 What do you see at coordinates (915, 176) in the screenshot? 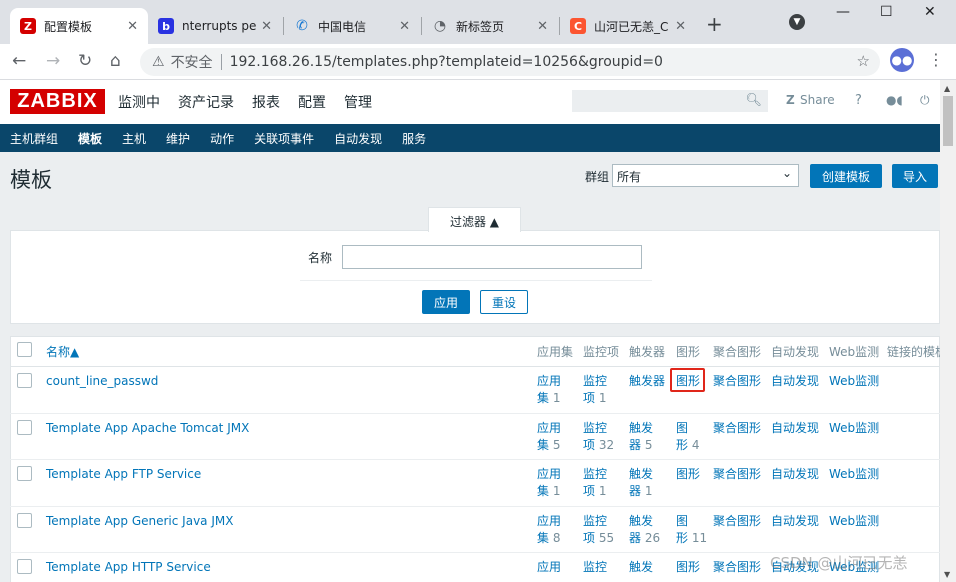
I see `import-button: 导入` at bounding box center [915, 176].